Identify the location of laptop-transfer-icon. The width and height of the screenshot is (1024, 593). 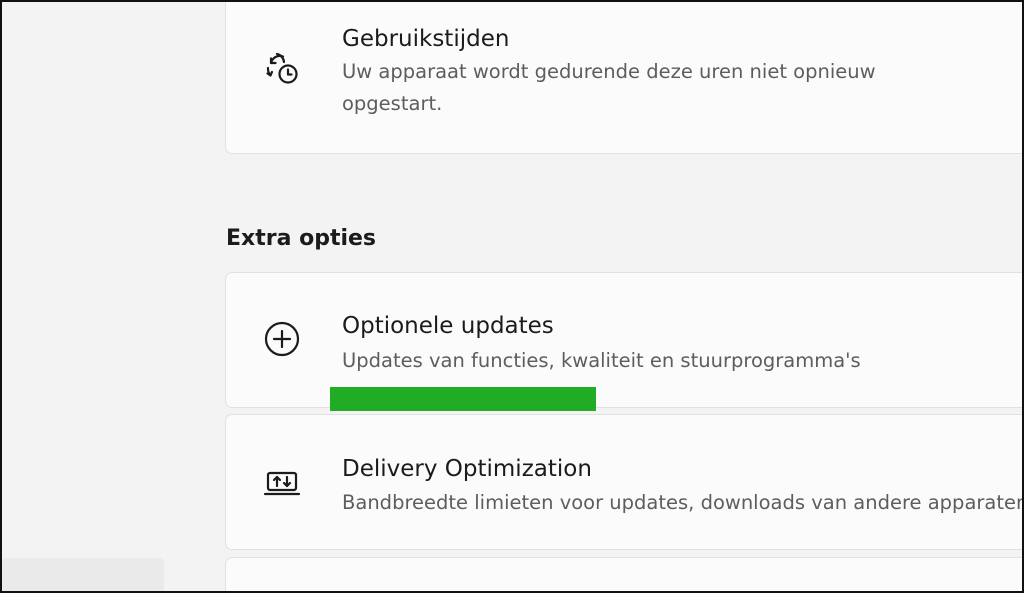
(282, 483).